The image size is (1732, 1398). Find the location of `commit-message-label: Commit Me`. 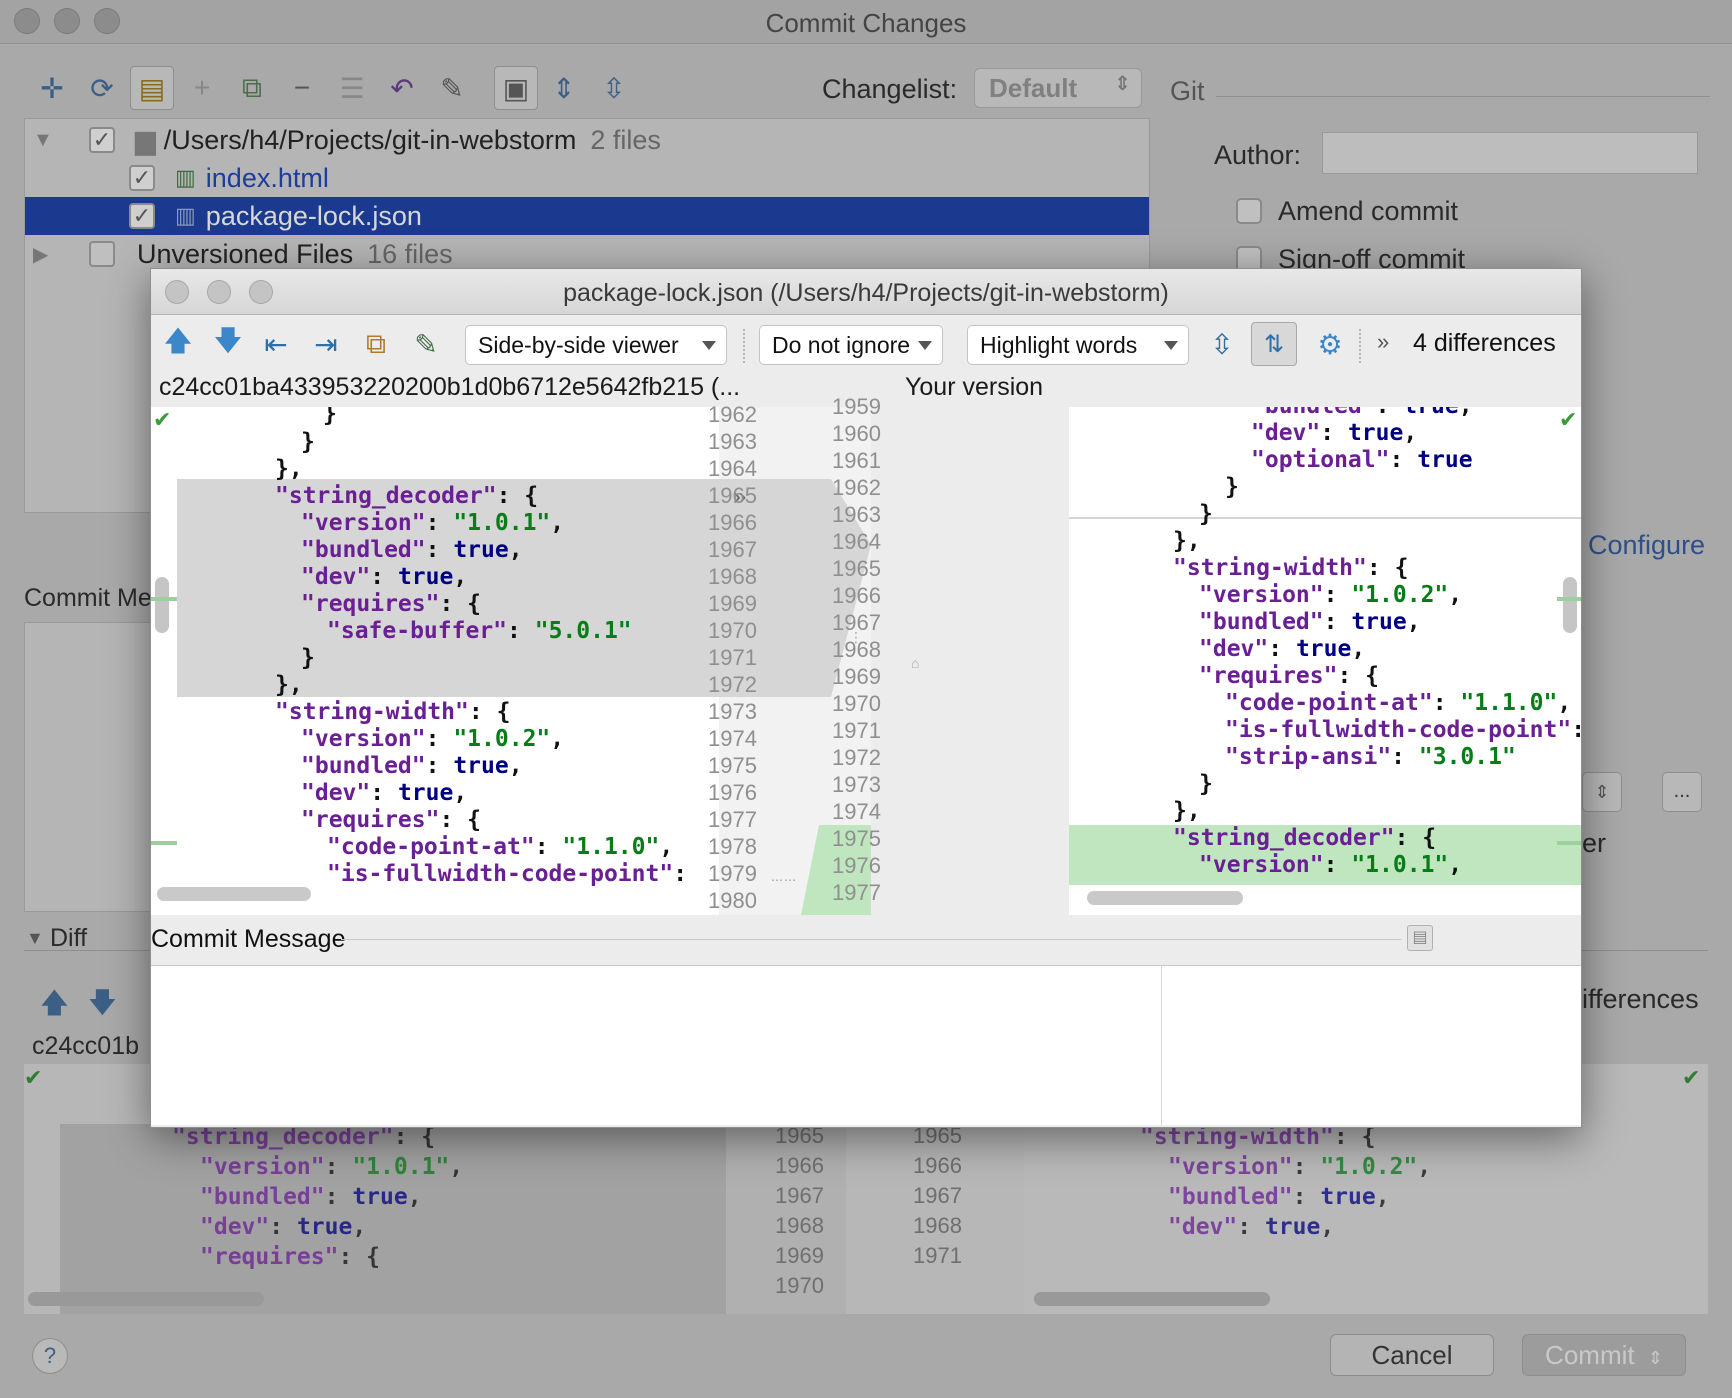

commit-message-label: Commit Me is located at coordinates (88, 598).